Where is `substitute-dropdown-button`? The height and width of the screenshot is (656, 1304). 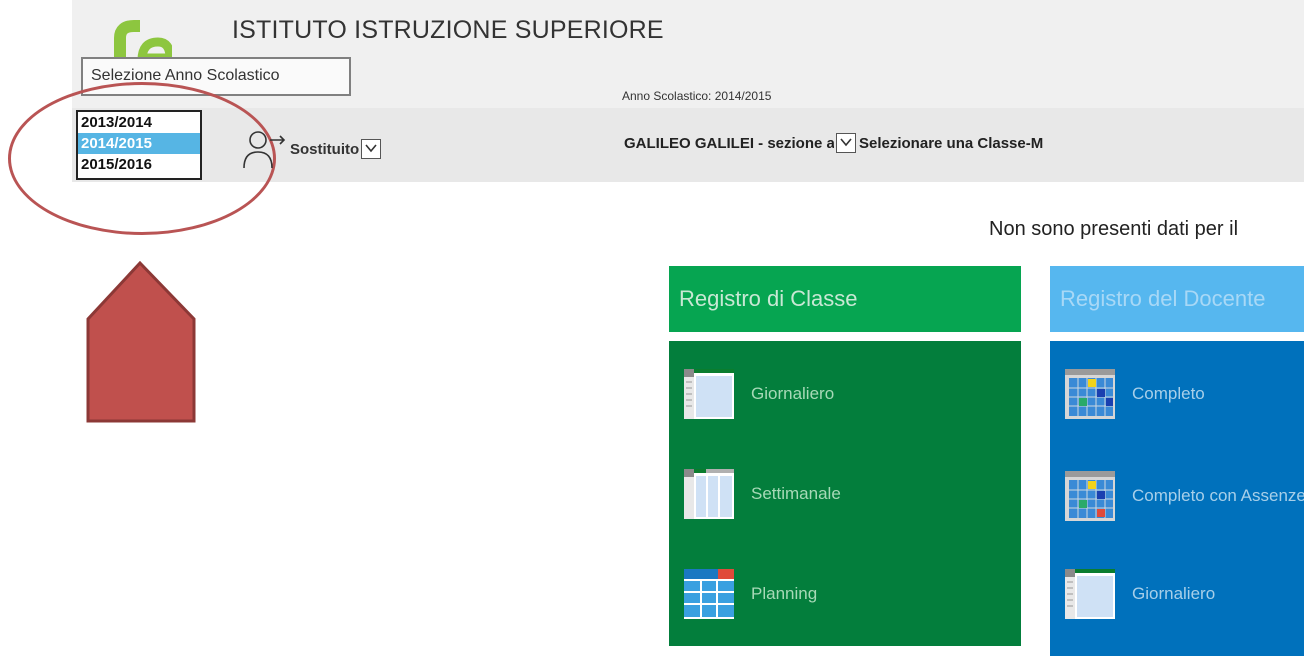
substitute-dropdown-button is located at coordinates (371, 149).